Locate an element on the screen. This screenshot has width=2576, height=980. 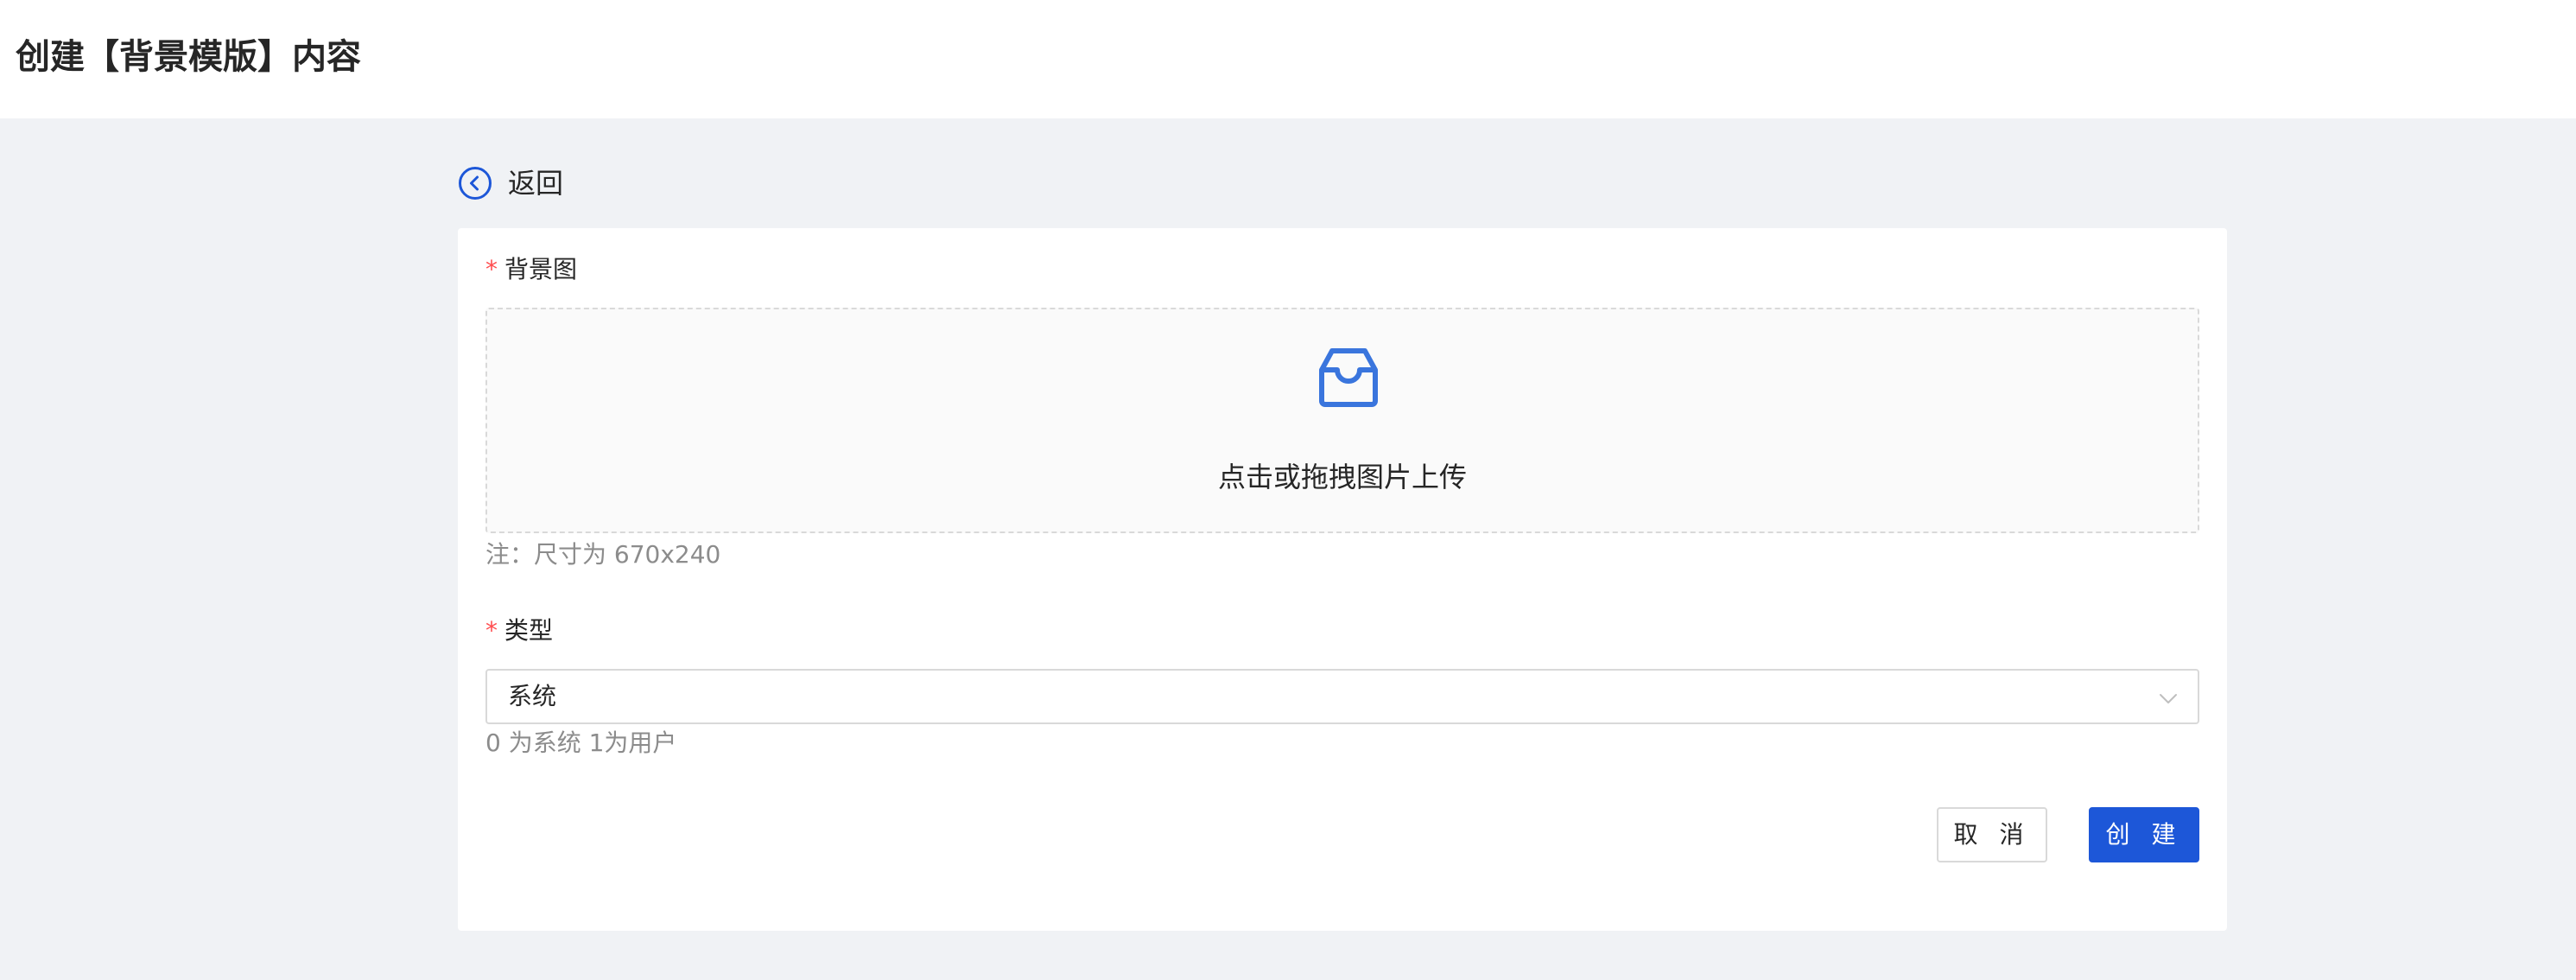
size-note: 注：尺寸为 670x240 is located at coordinates (603, 554).